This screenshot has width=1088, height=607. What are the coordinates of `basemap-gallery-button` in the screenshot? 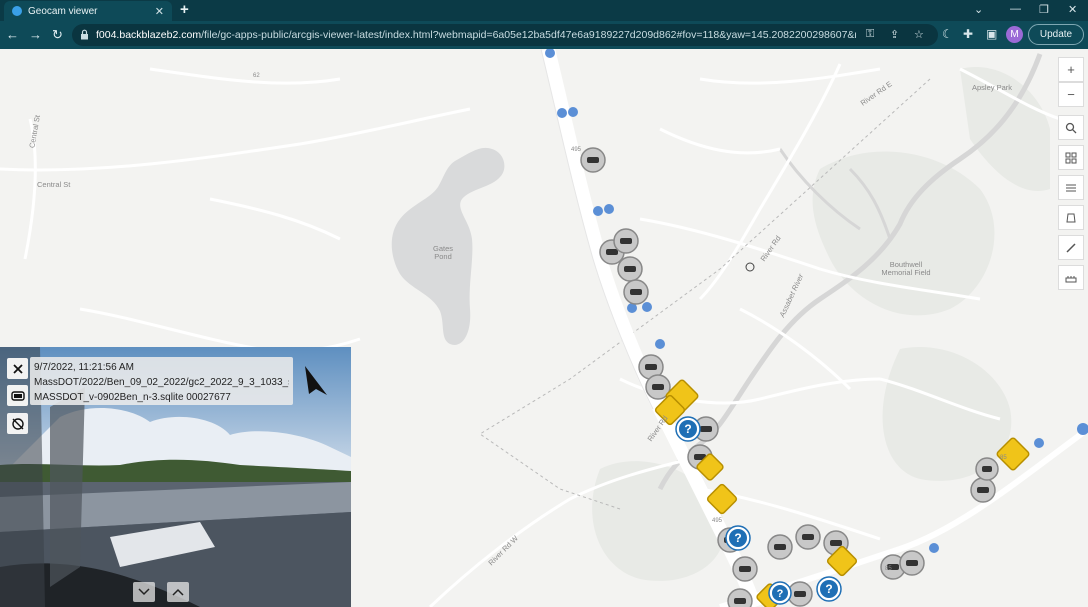 It's located at (1071, 157).